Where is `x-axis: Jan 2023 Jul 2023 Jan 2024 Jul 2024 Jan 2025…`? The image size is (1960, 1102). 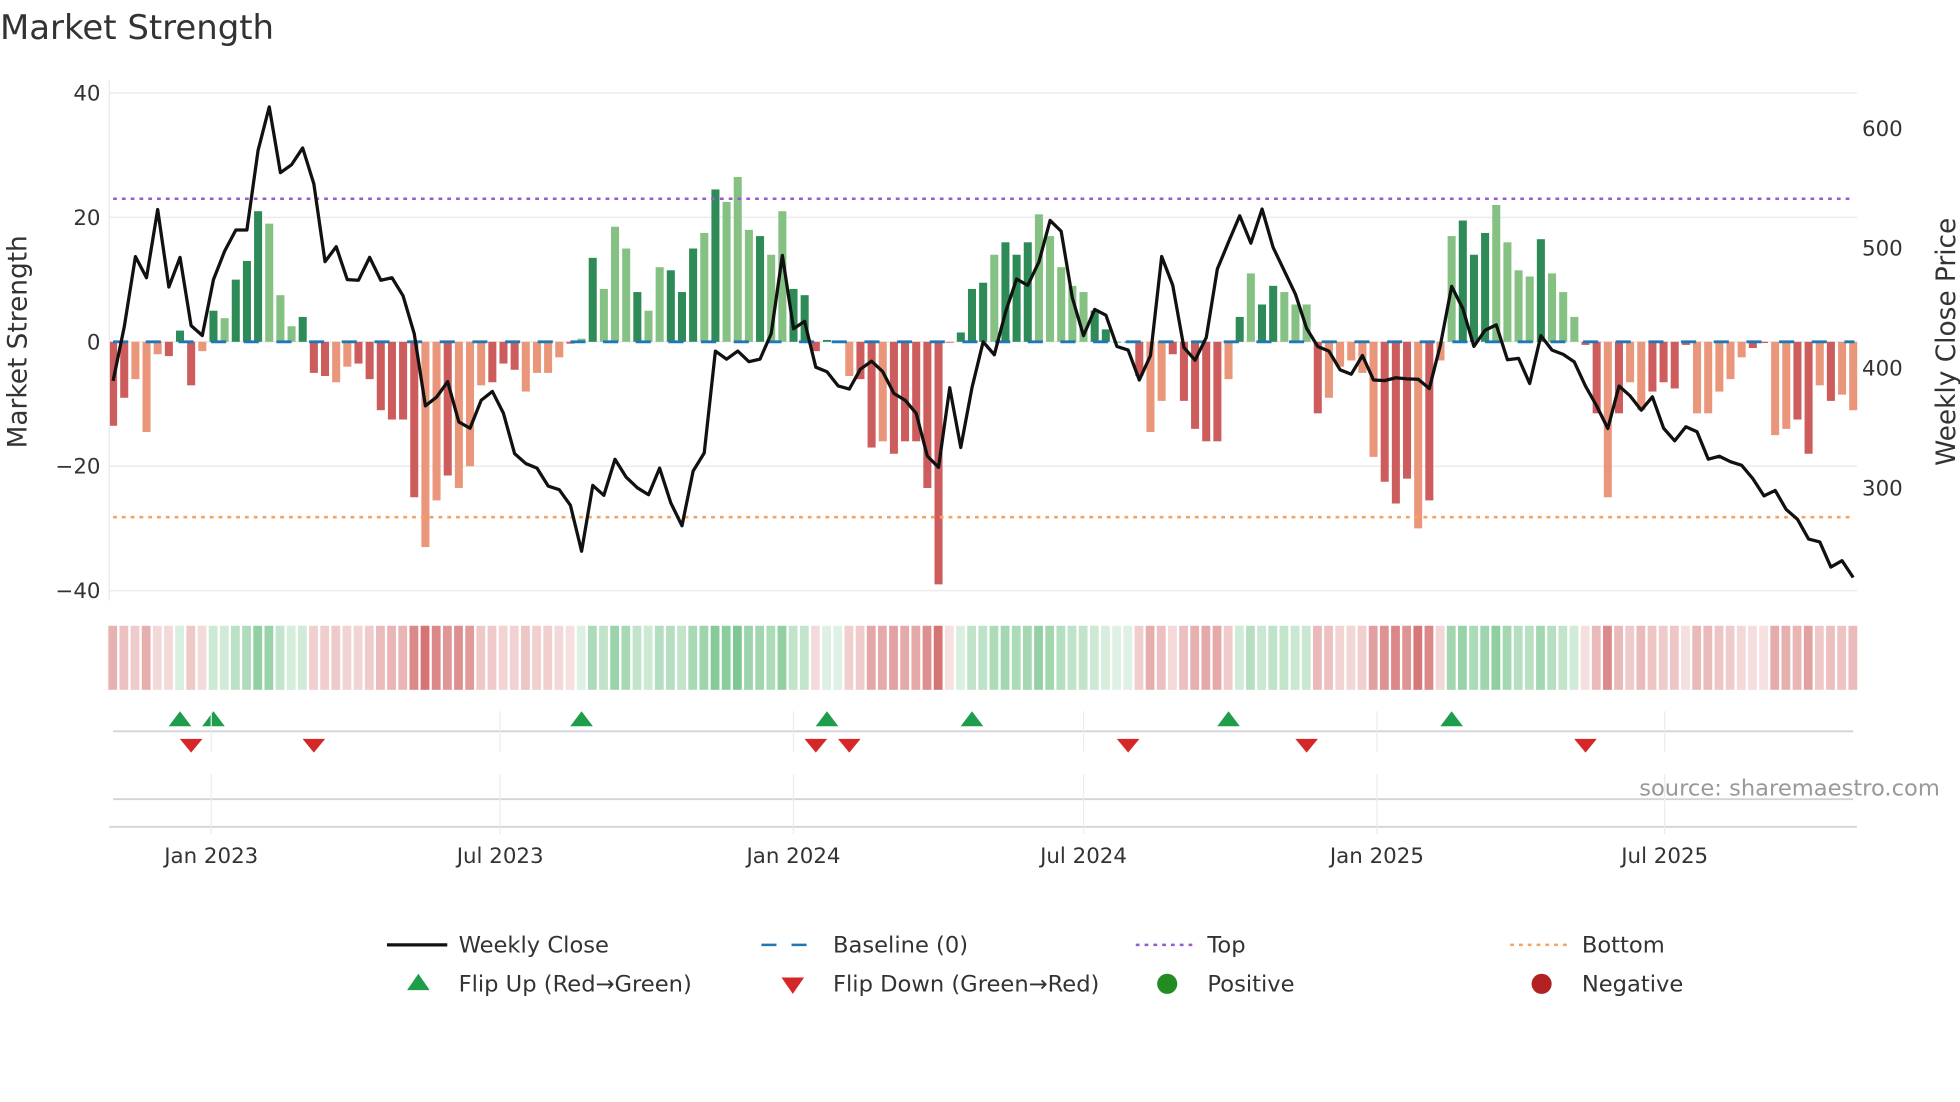 x-axis: Jan 2023 Jul 2023 Jan 2024 Jul 2024 Jan 2025… is located at coordinates (983, 790).